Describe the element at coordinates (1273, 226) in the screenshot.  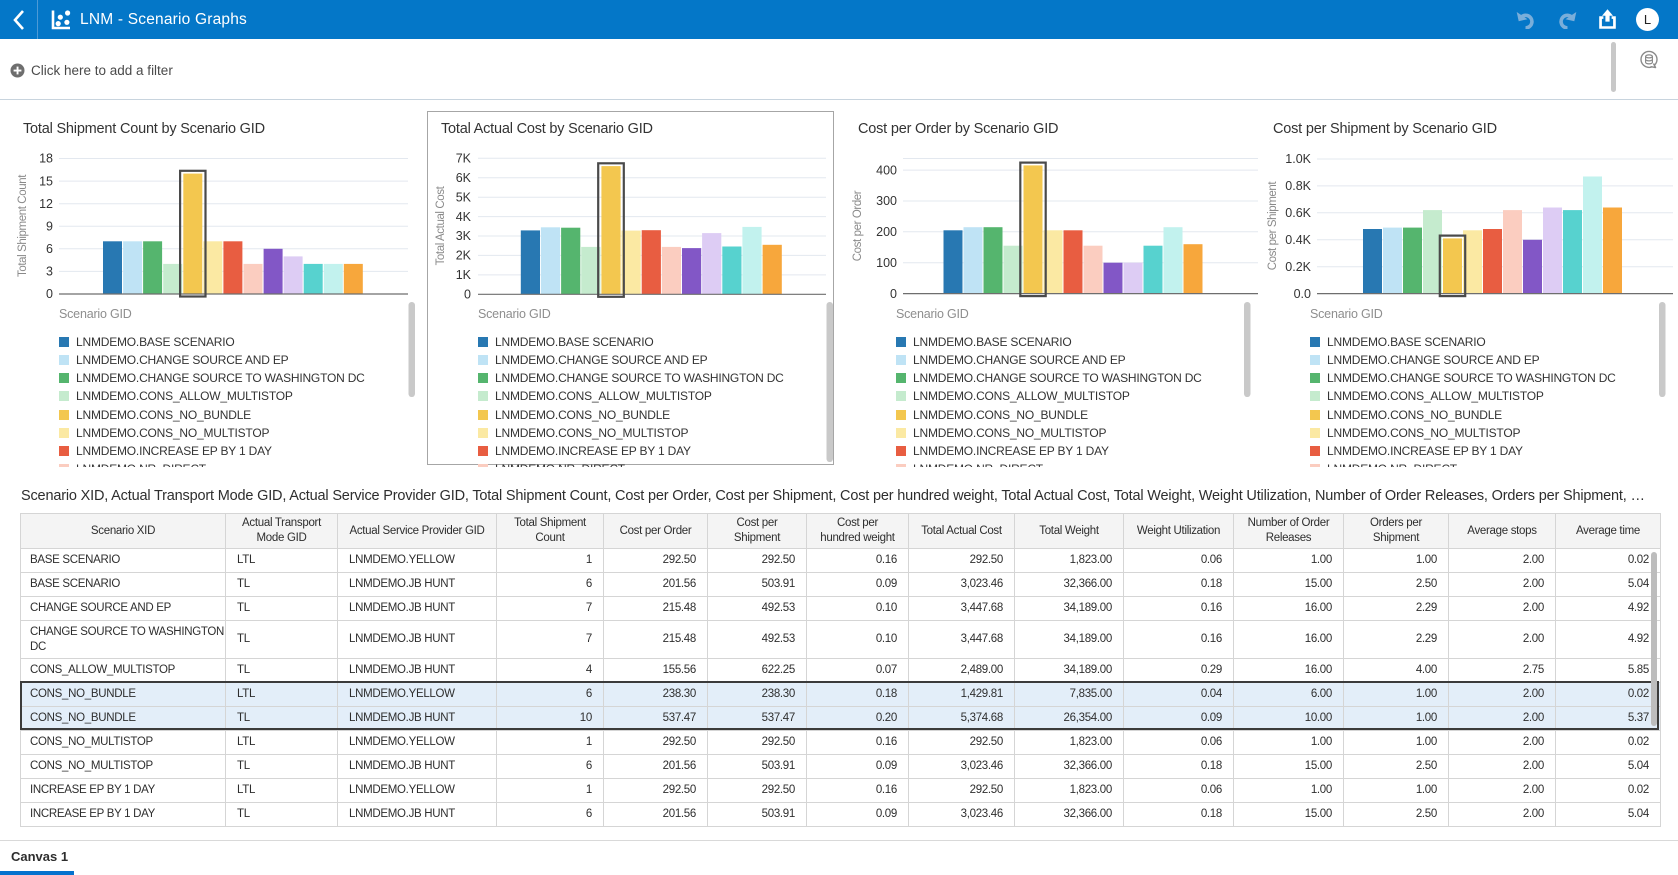
I see `svg-text: Cost per Shipment` at that location.